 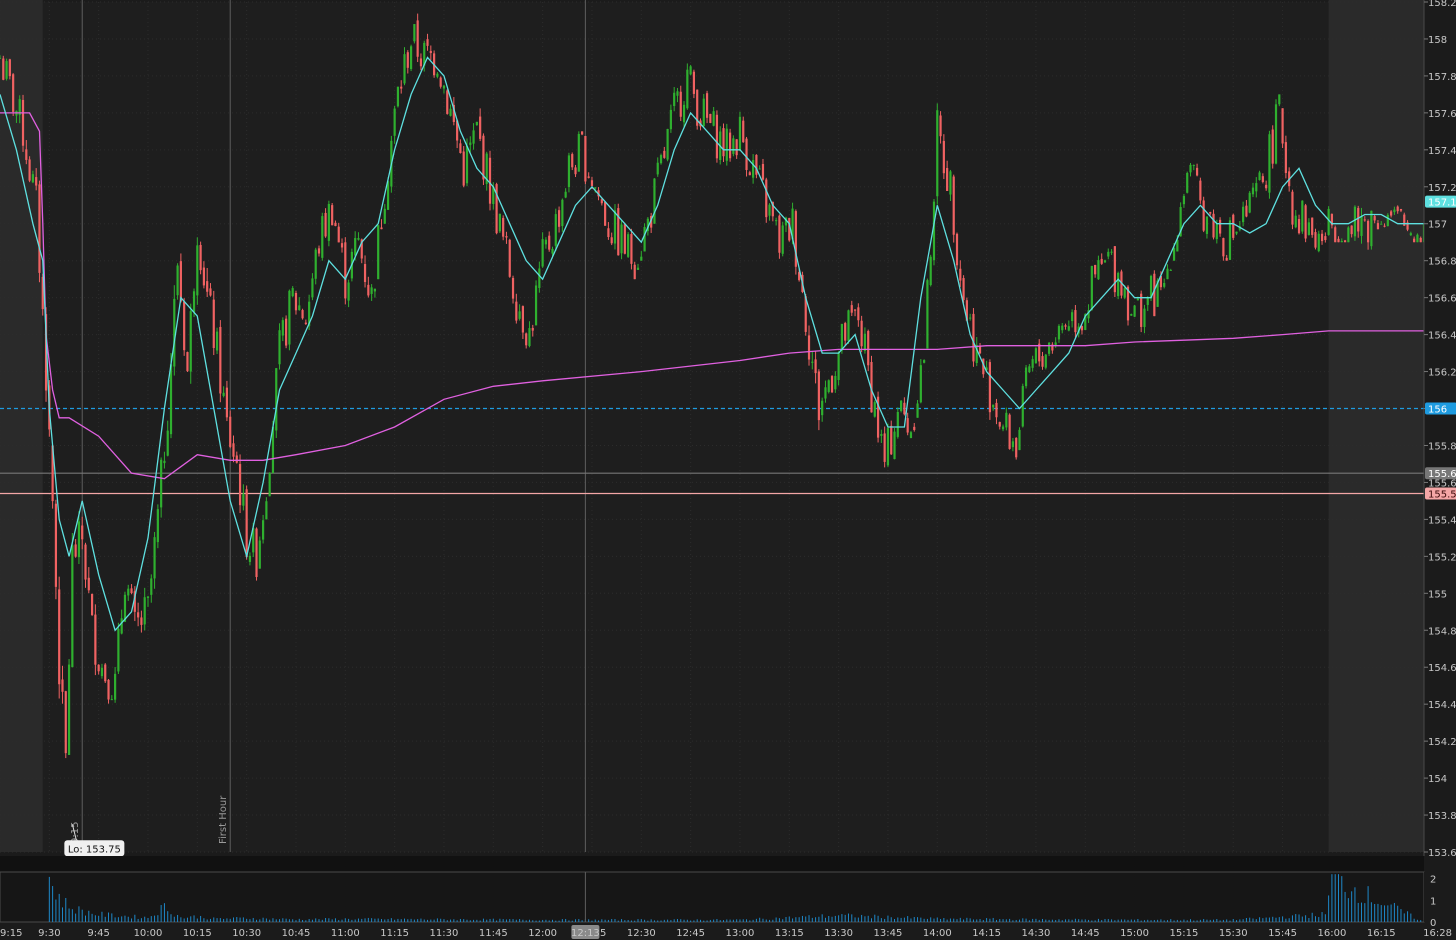 I want to click on price-tick-label: 154.8, so click(x=1442, y=631).